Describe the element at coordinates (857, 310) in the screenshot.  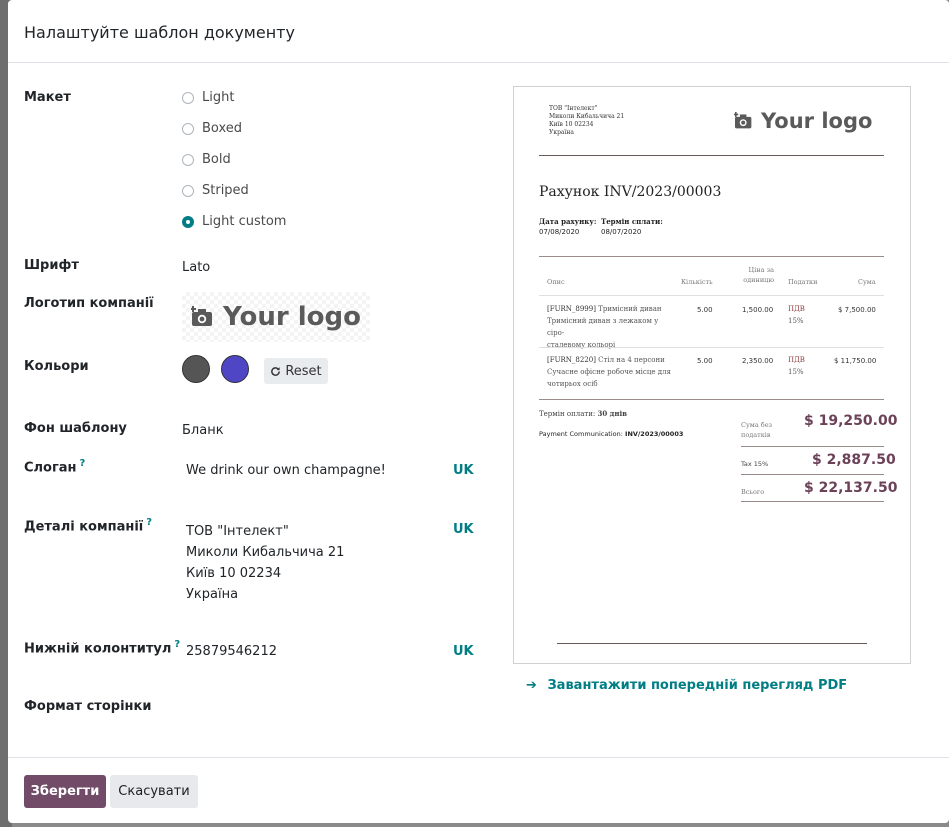
I see `preview-line-1-amount: $ 7,500.00` at that location.